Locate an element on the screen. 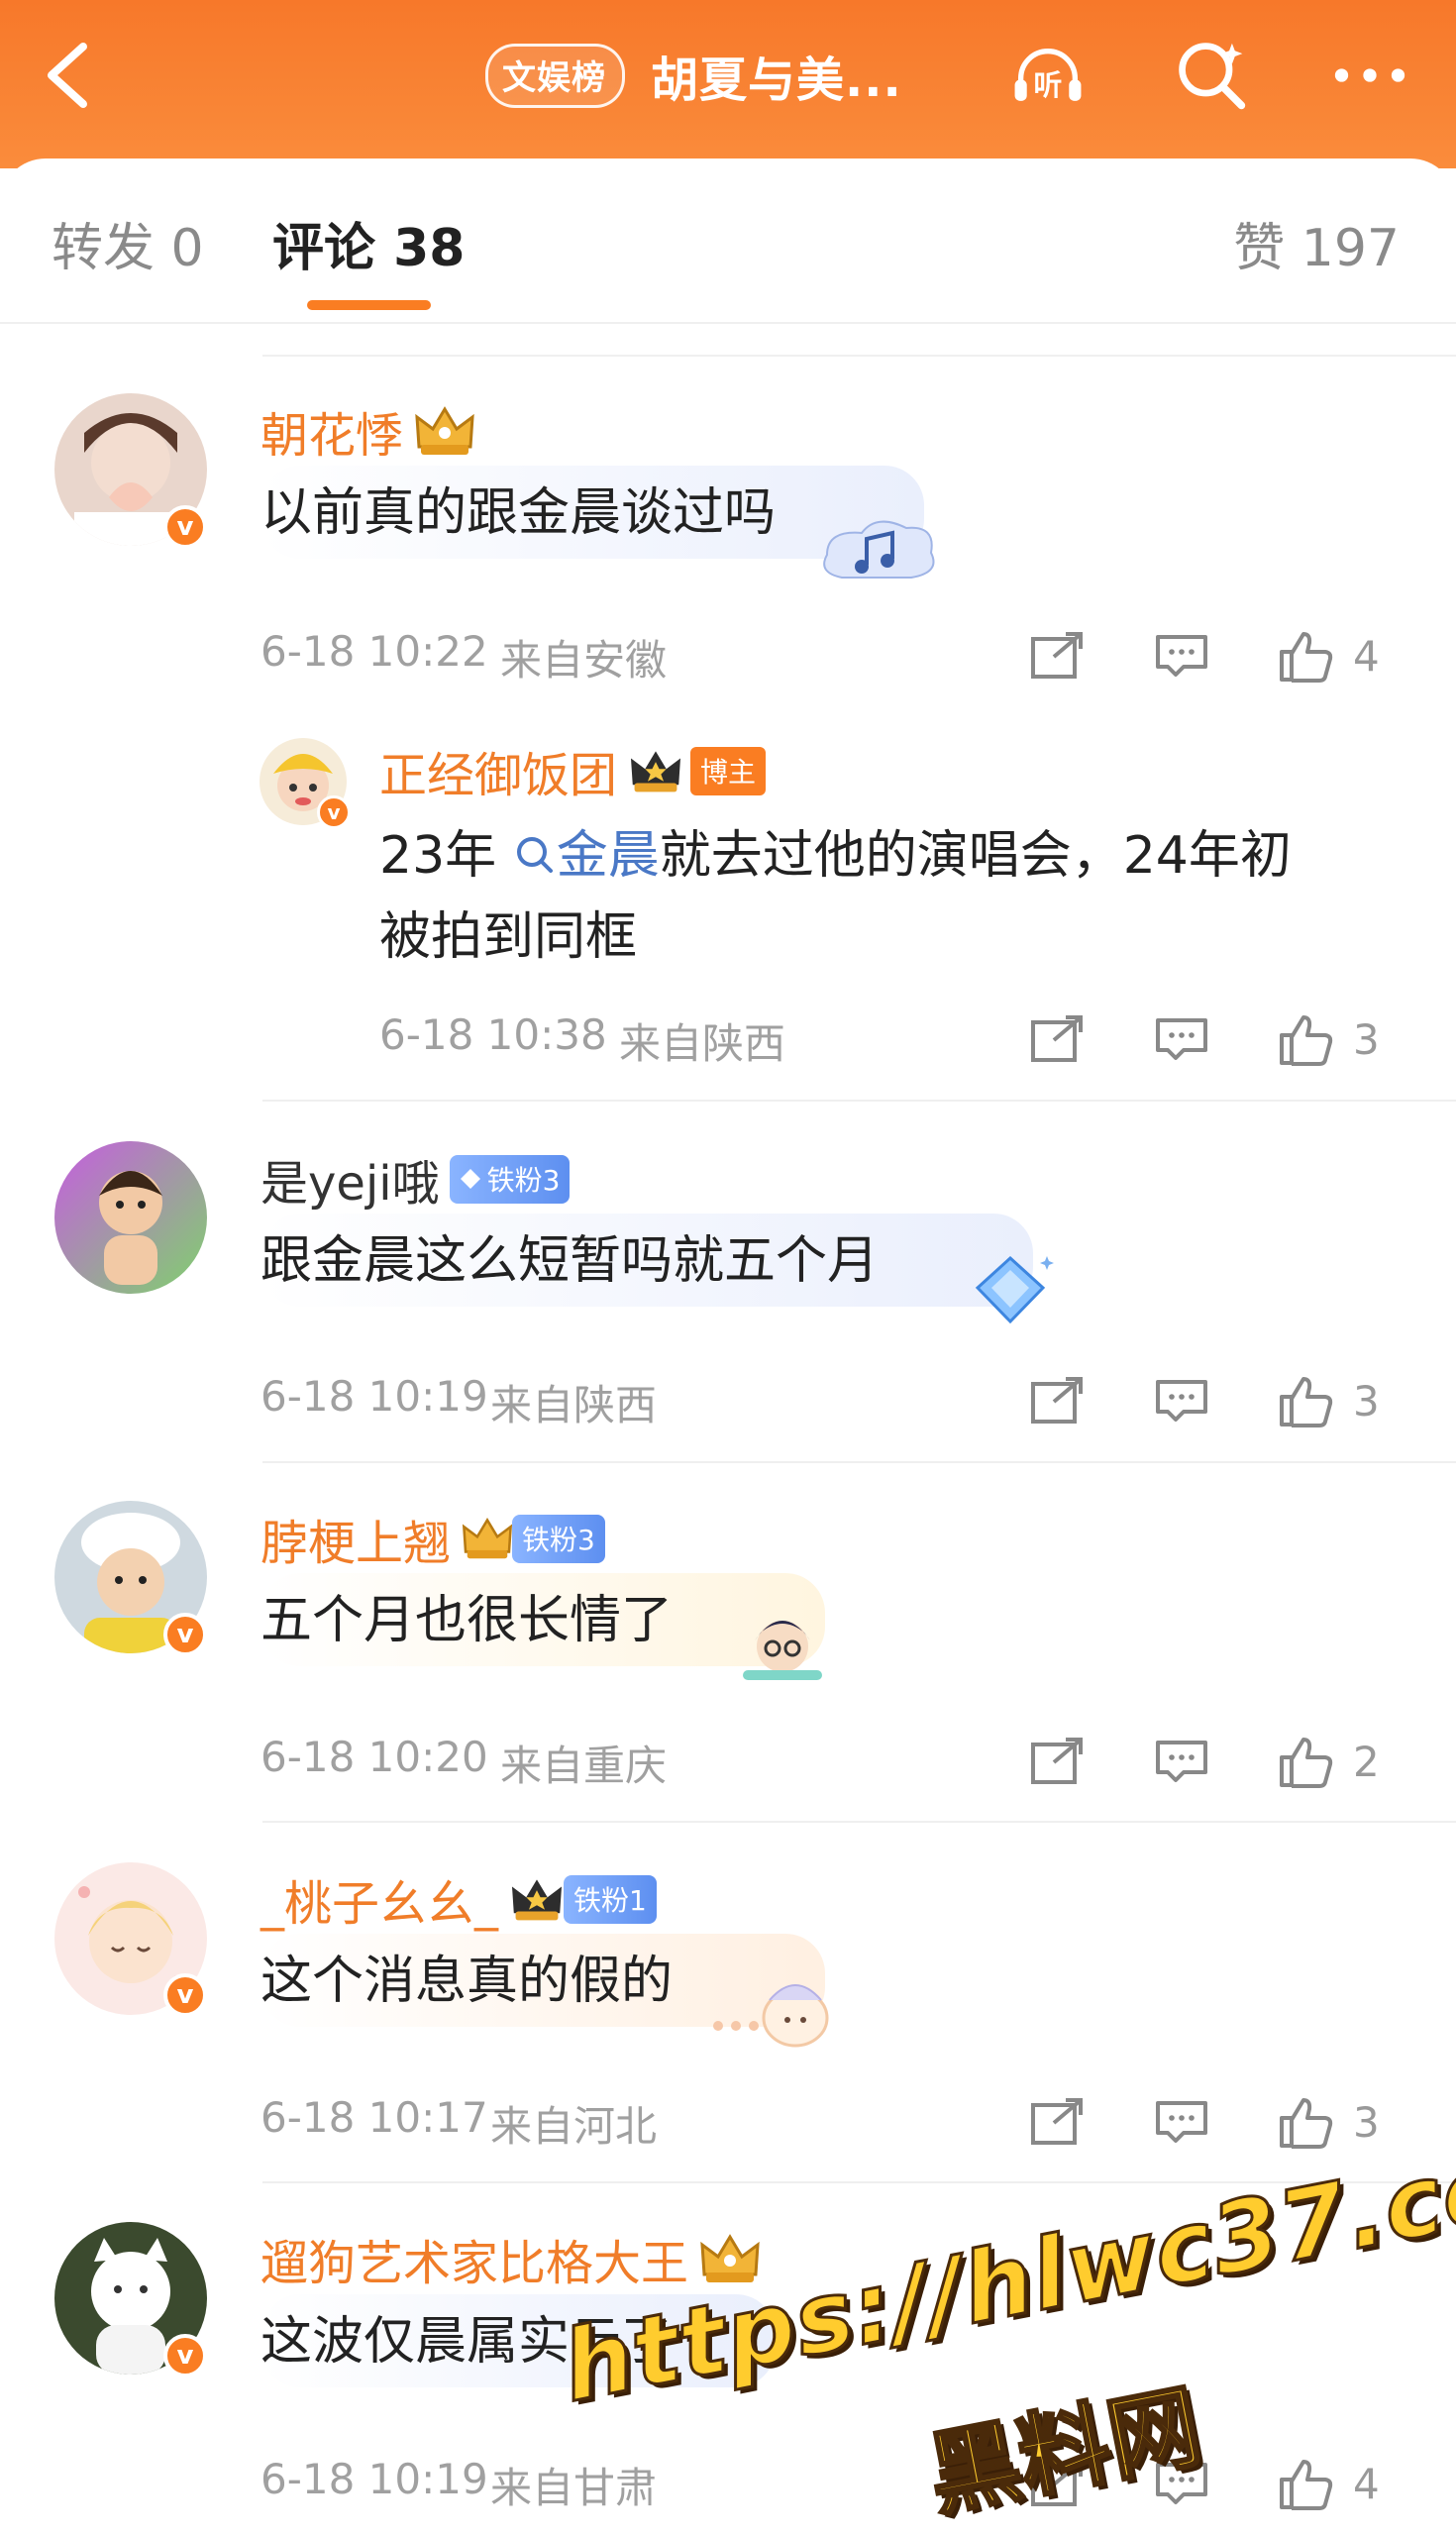  comment-actions: 4 is located at coordinates (1243, 656).